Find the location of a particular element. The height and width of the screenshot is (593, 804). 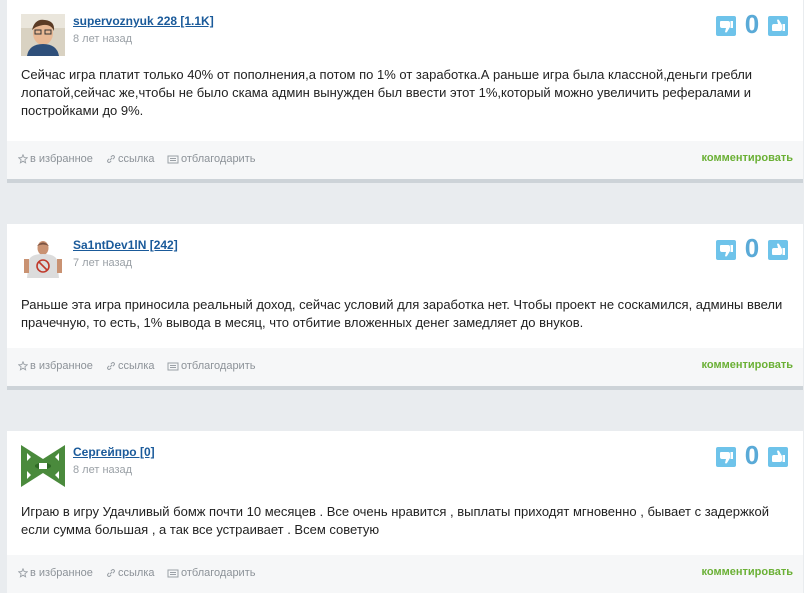

username-link: supervoznyuk 228 [1.1K] is located at coordinates (143, 21).